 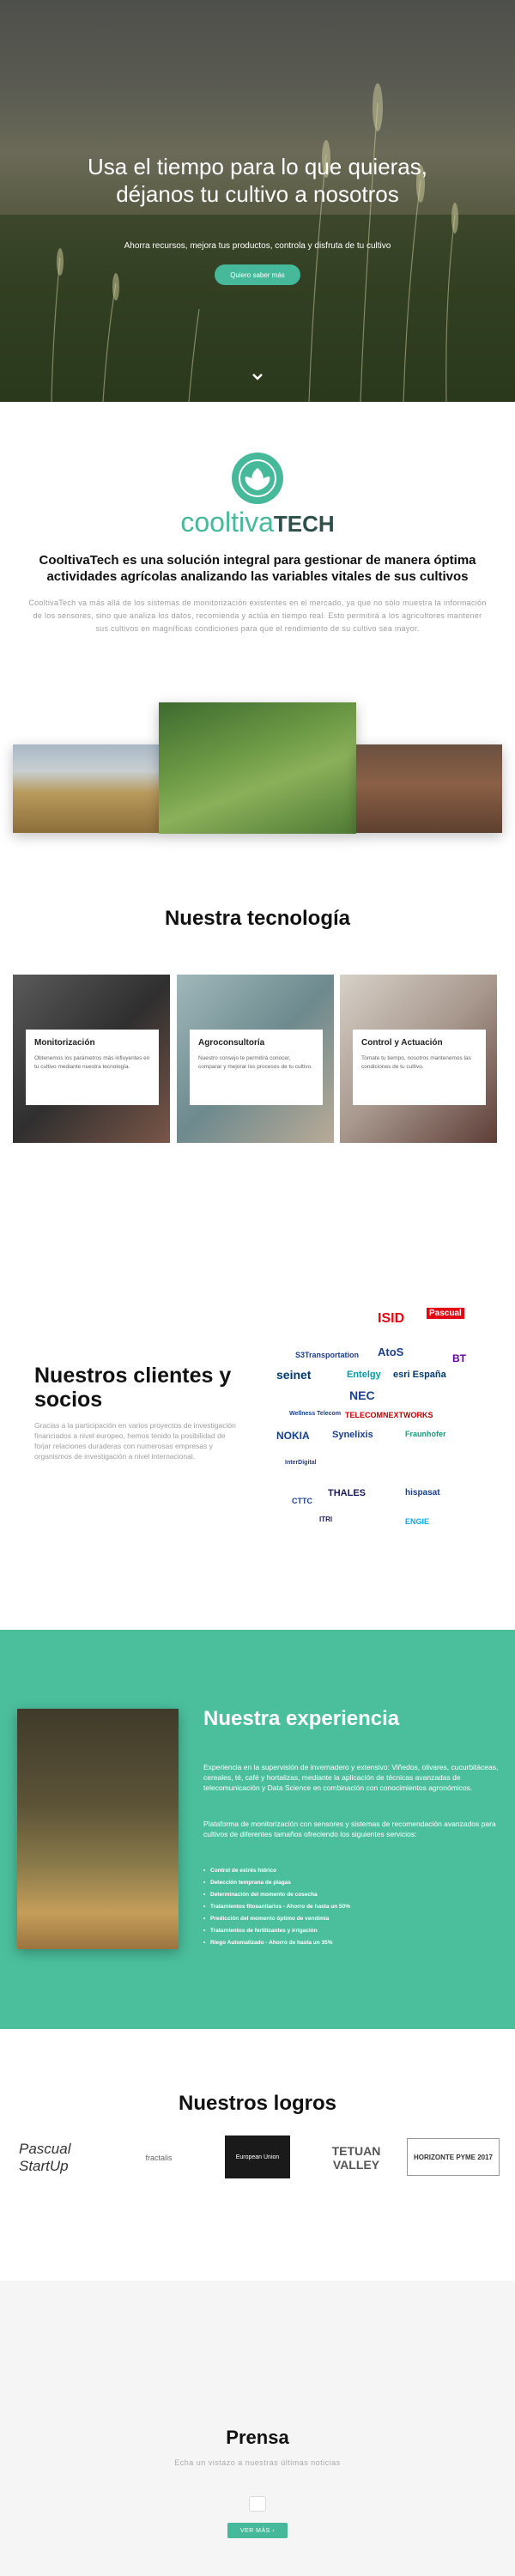 I want to click on partner-logo: NOKIA, so click(x=293, y=1436).